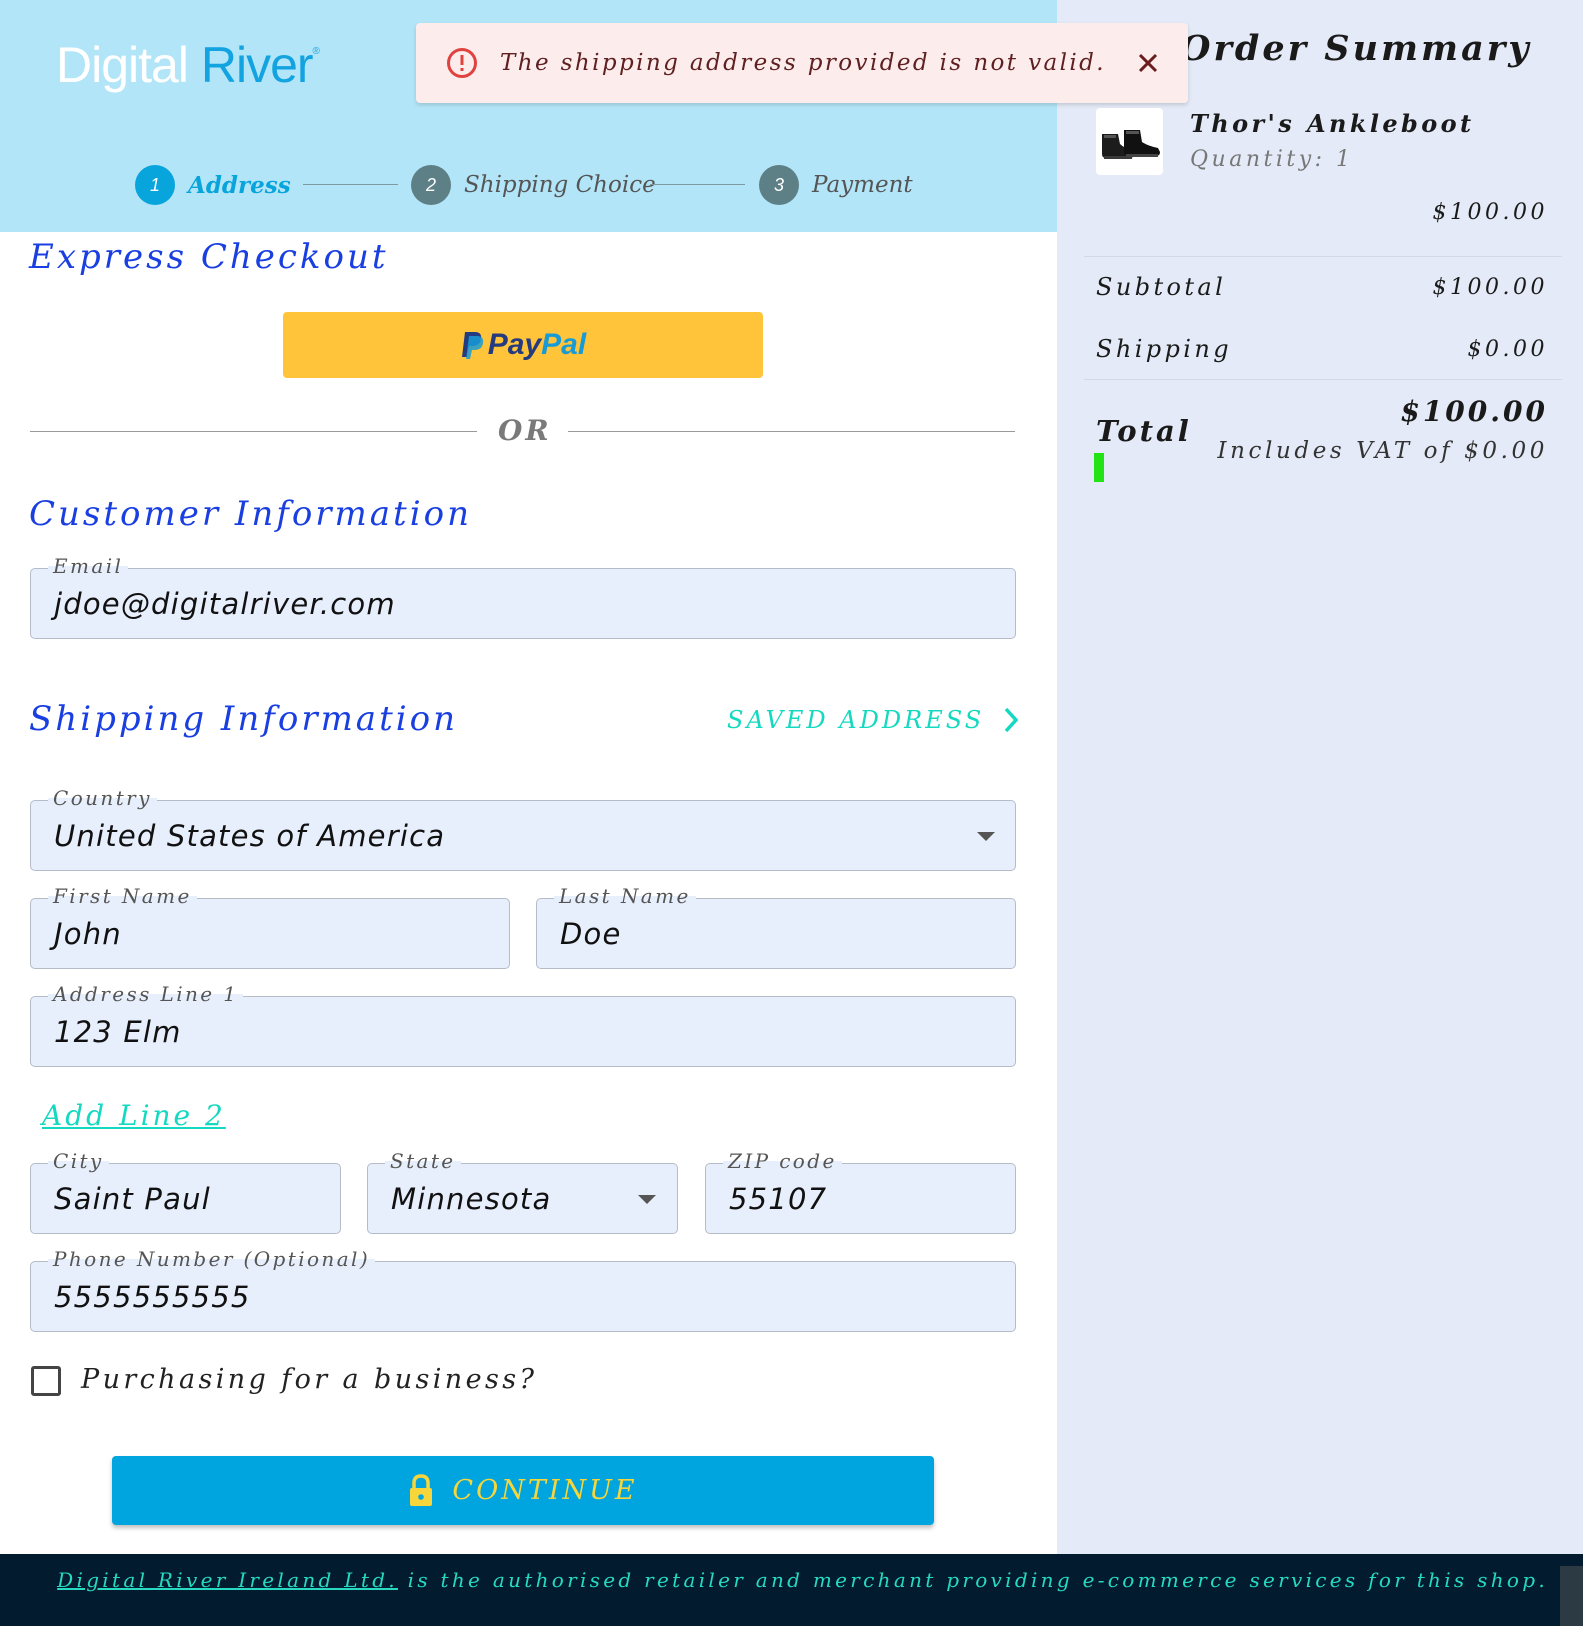  What do you see at coordinates (591, 934) in the screenshot?
I see `last-name-value: Doe` at bounding box center [591, 934].